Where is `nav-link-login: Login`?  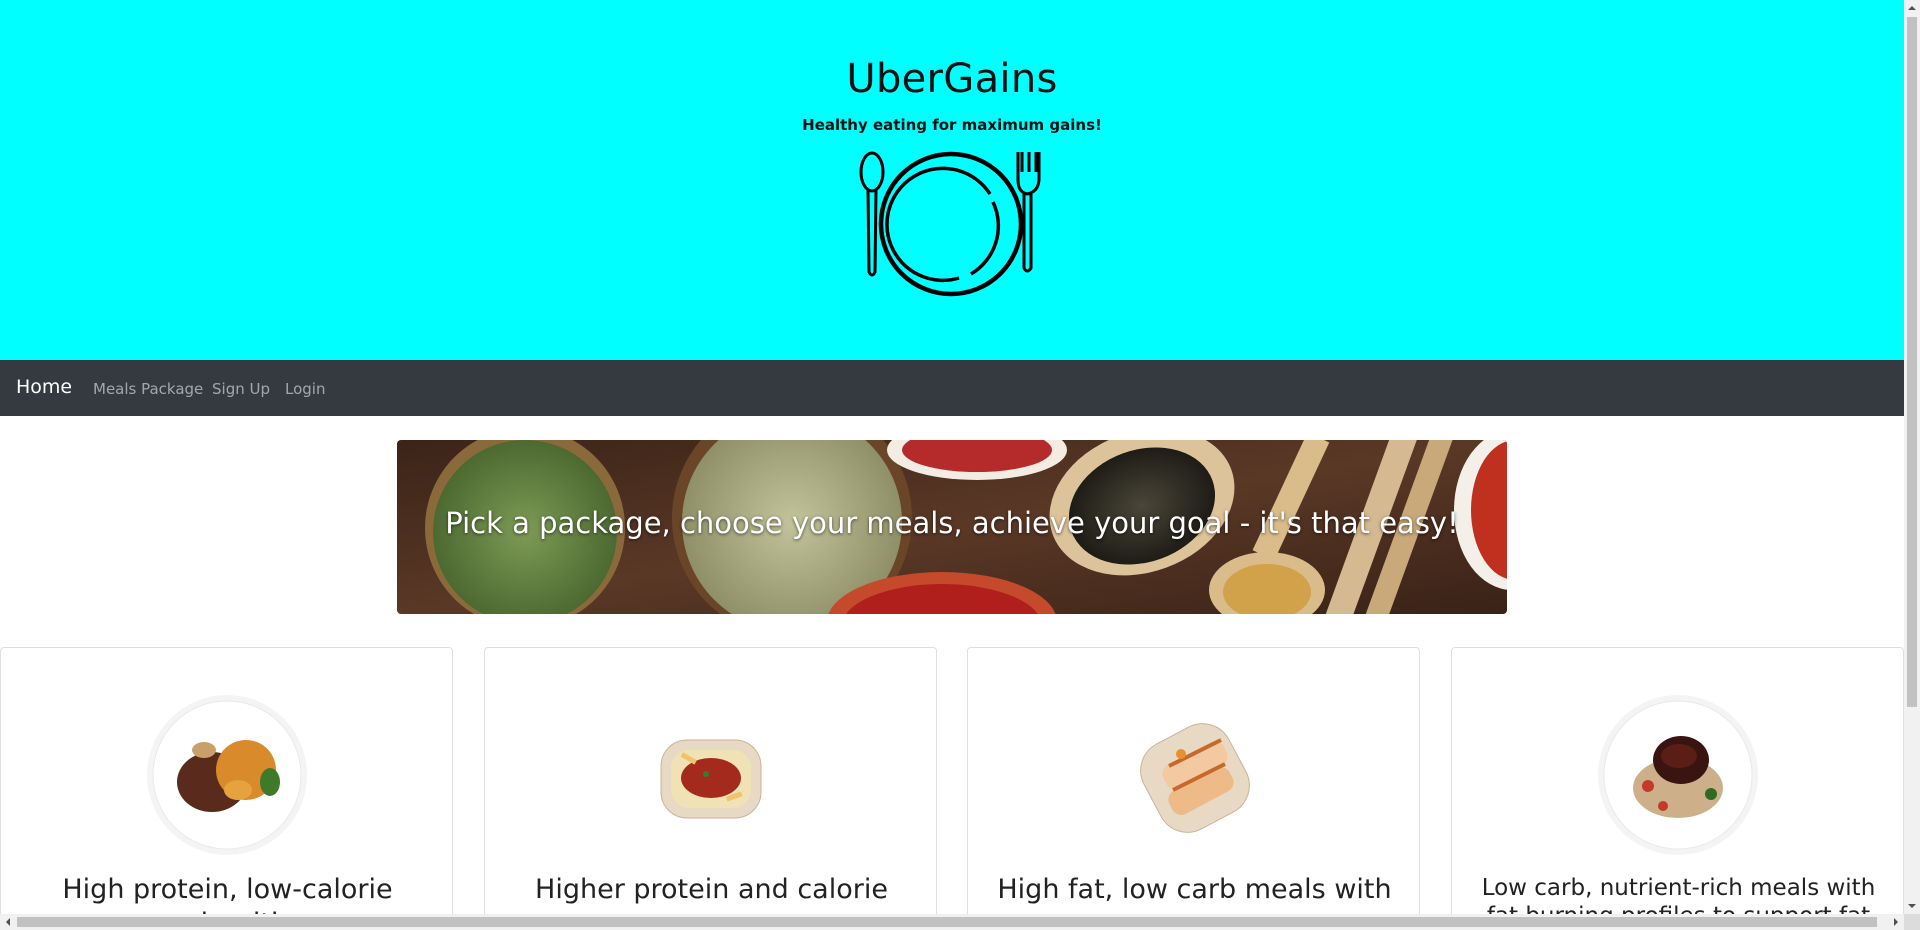
nav-link-login: Login is located at coordinates (305, 389).